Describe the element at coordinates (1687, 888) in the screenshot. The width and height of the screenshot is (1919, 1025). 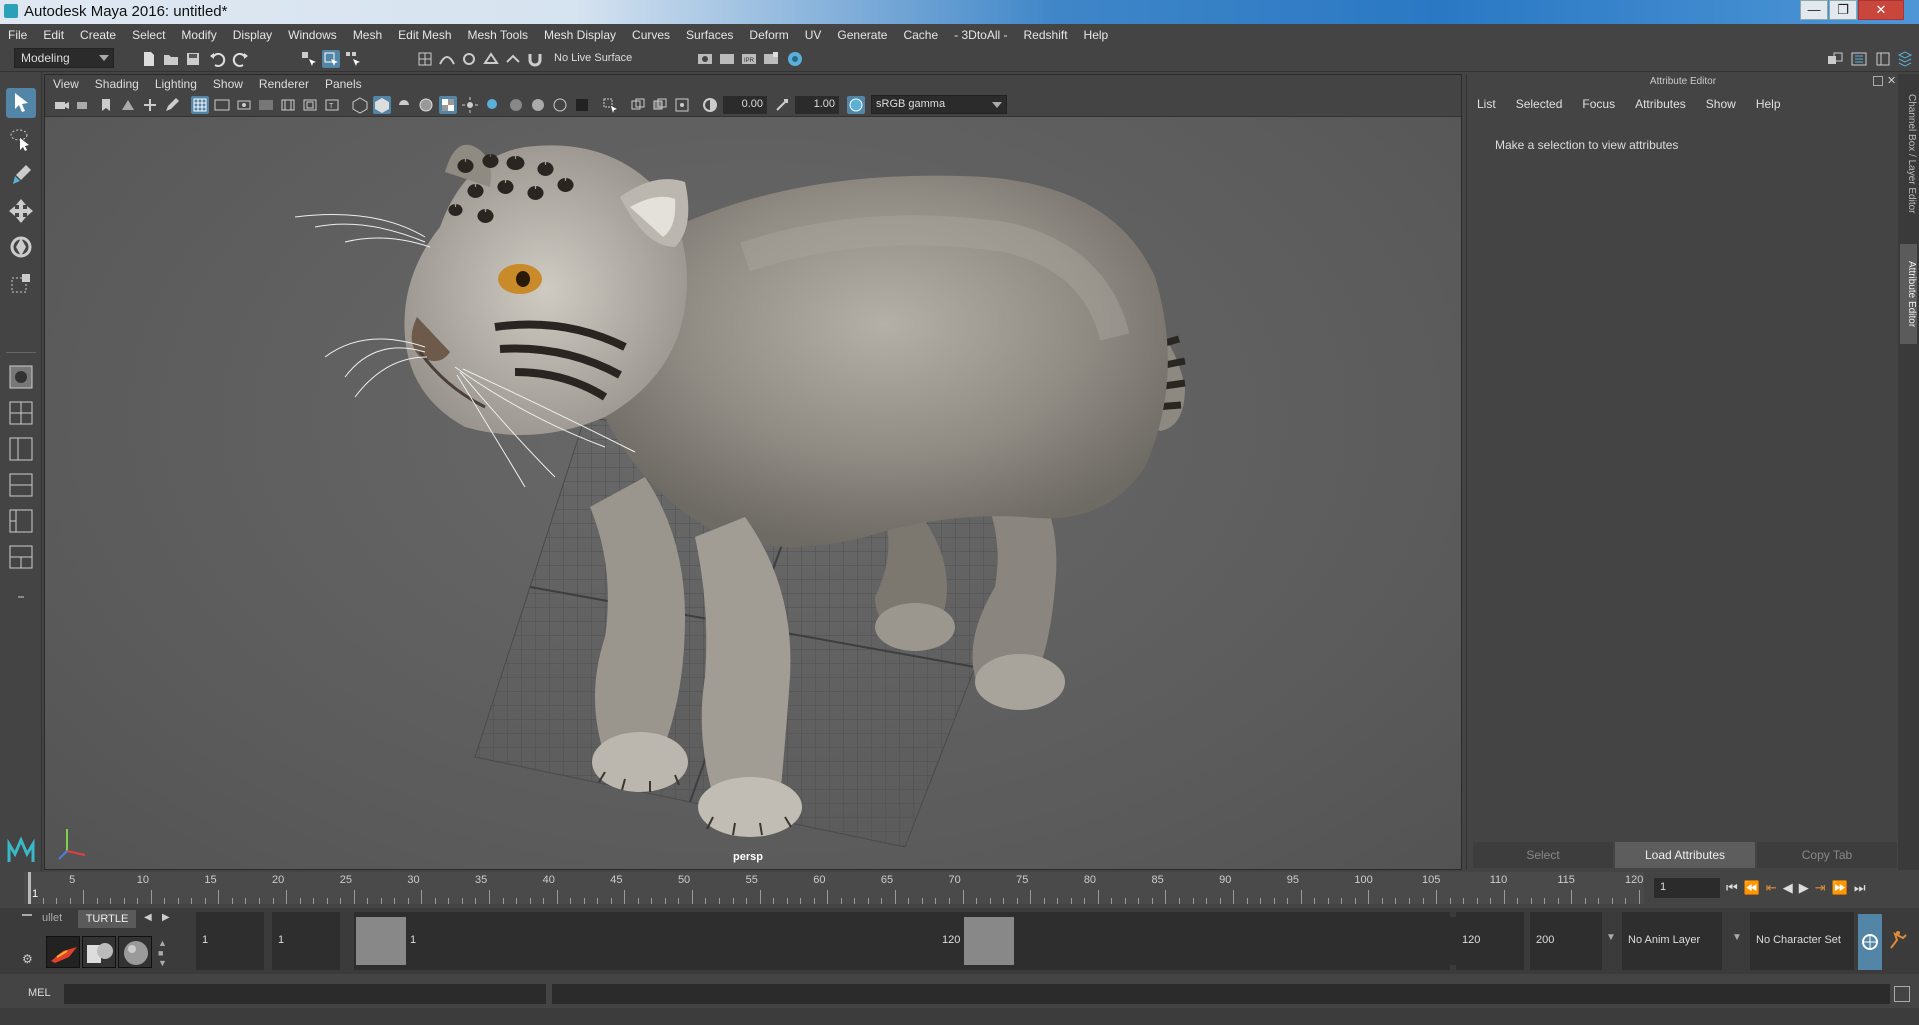
I see `current-frame-field: 1` at that location.